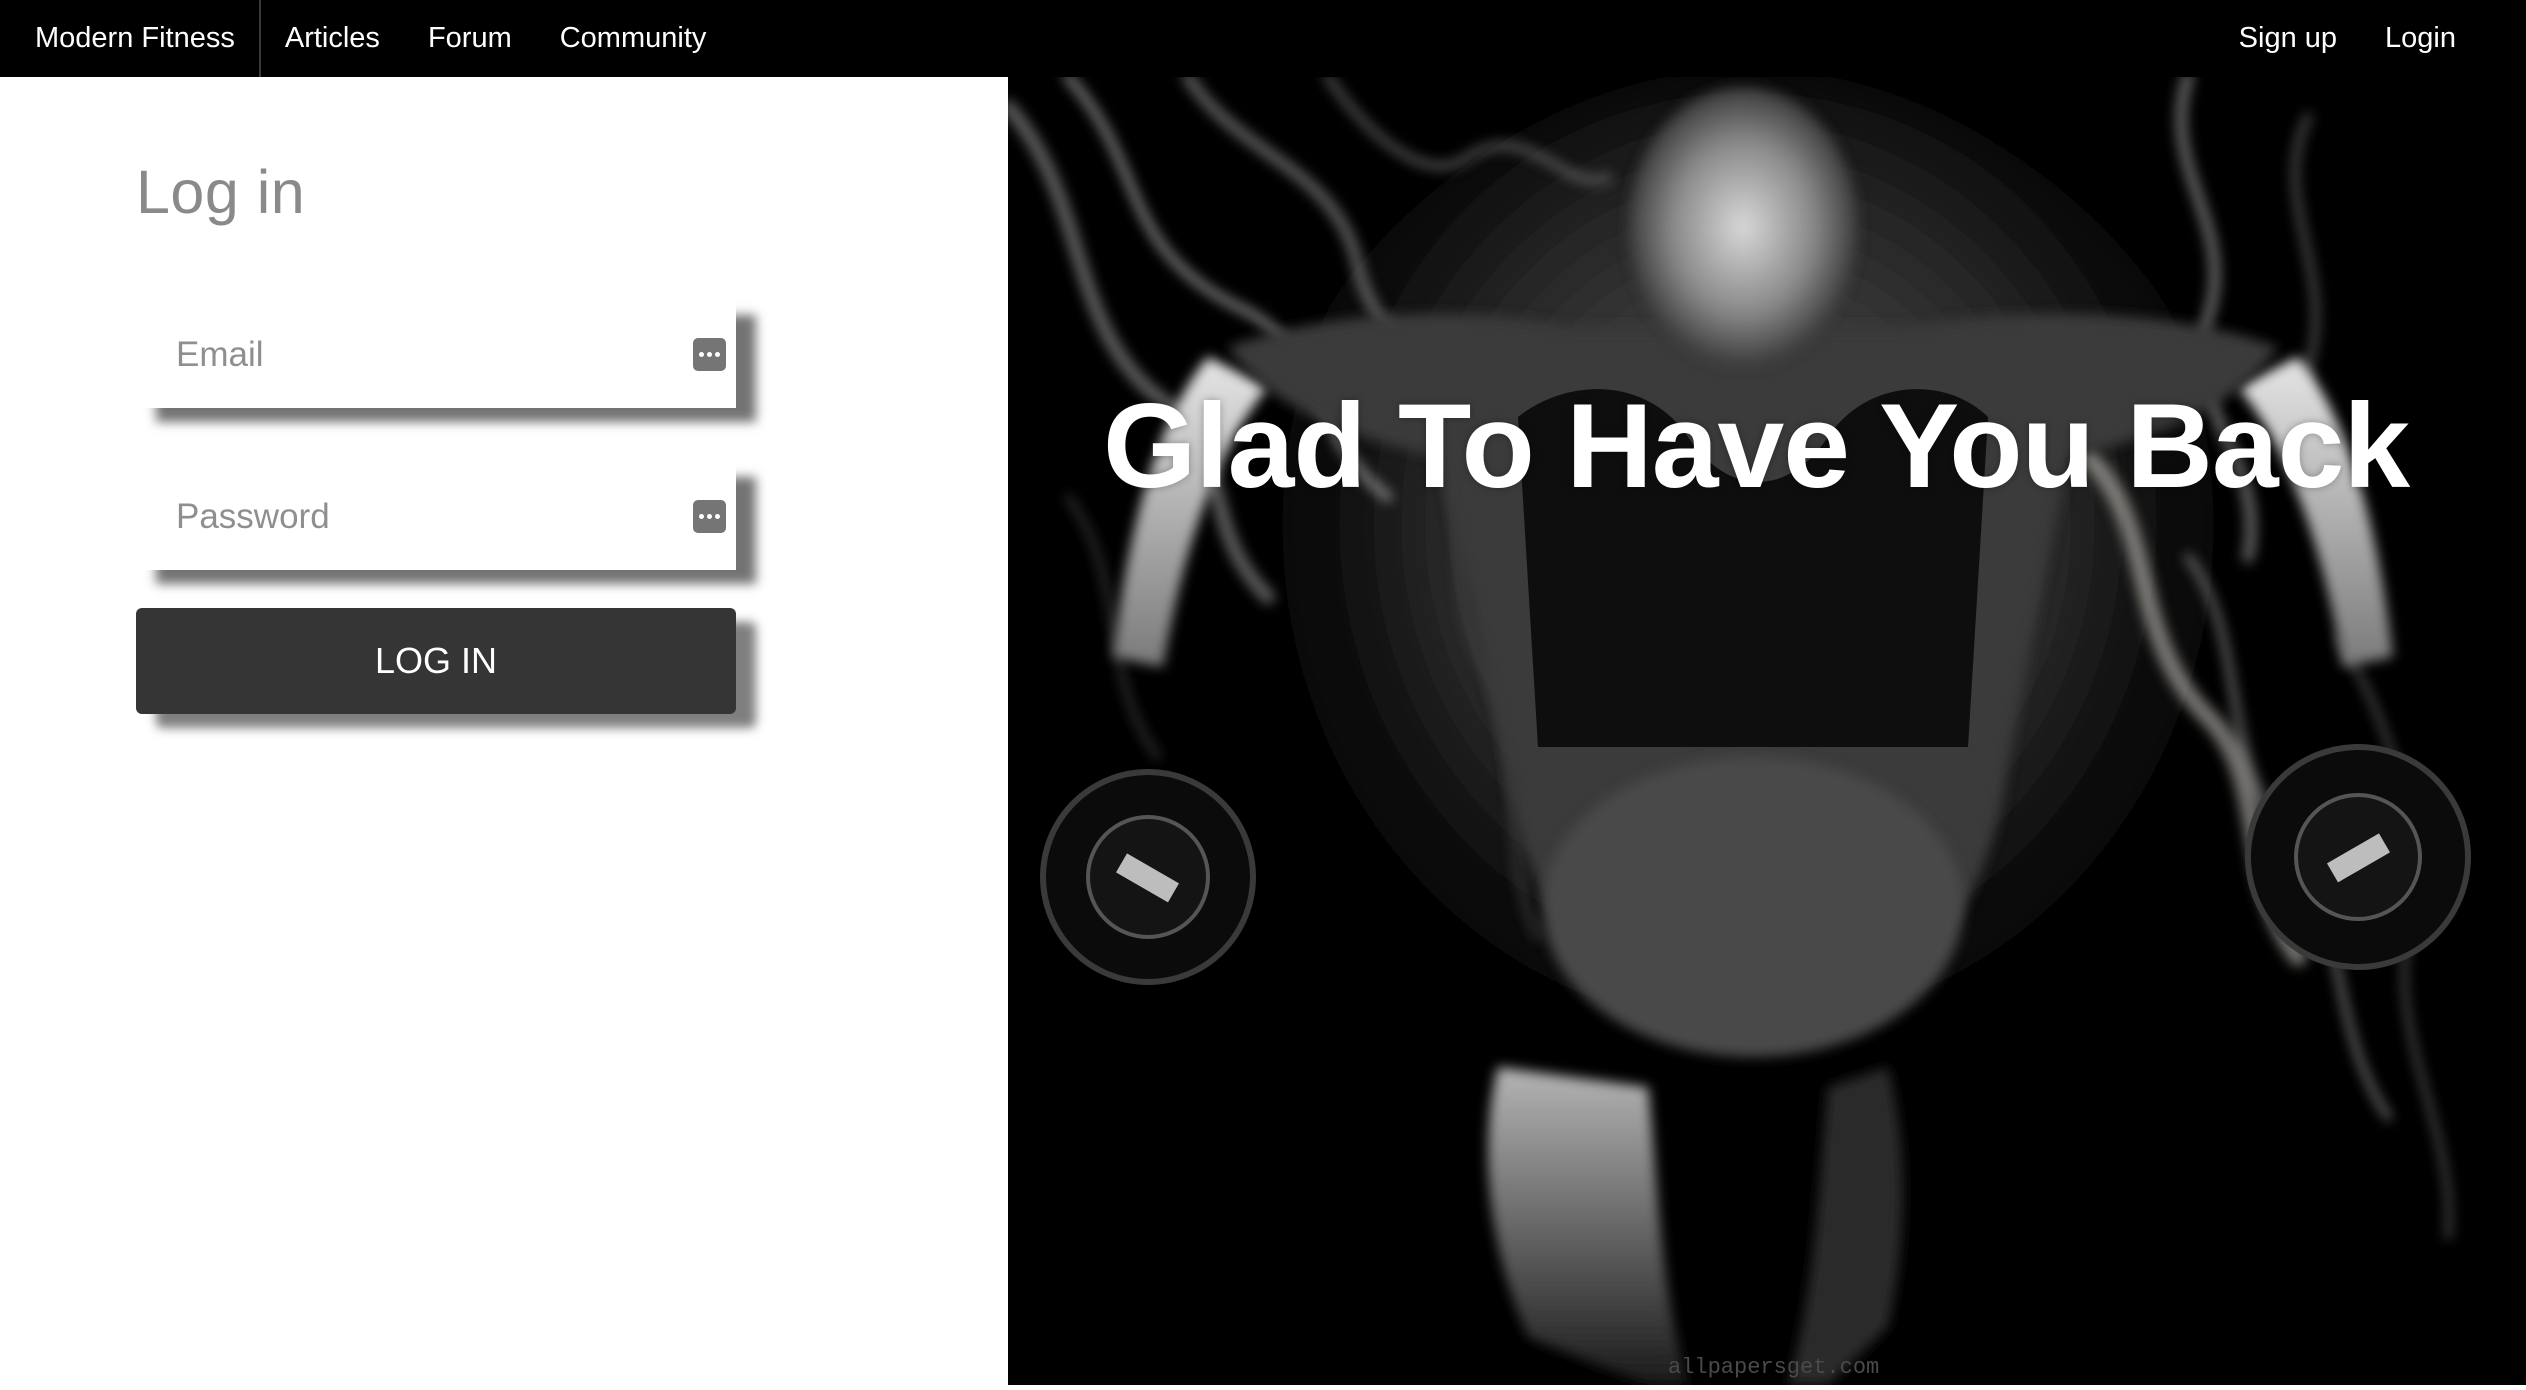 Image resolution: width=2526 pixels, height=1390 pixels. Describe the element at coordinates (2420, 38) in the screenshot. I see `nav-link-login: Login` at that location.